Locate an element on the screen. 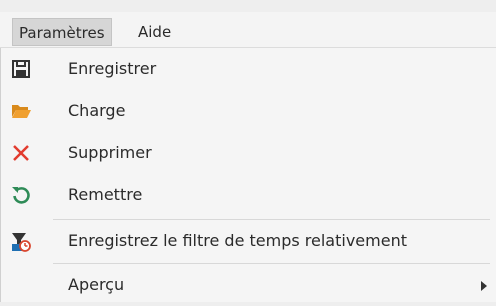 This screenshot has height=306, width=496. menu-item-charge: Charge is located at coordinates (248, 111).